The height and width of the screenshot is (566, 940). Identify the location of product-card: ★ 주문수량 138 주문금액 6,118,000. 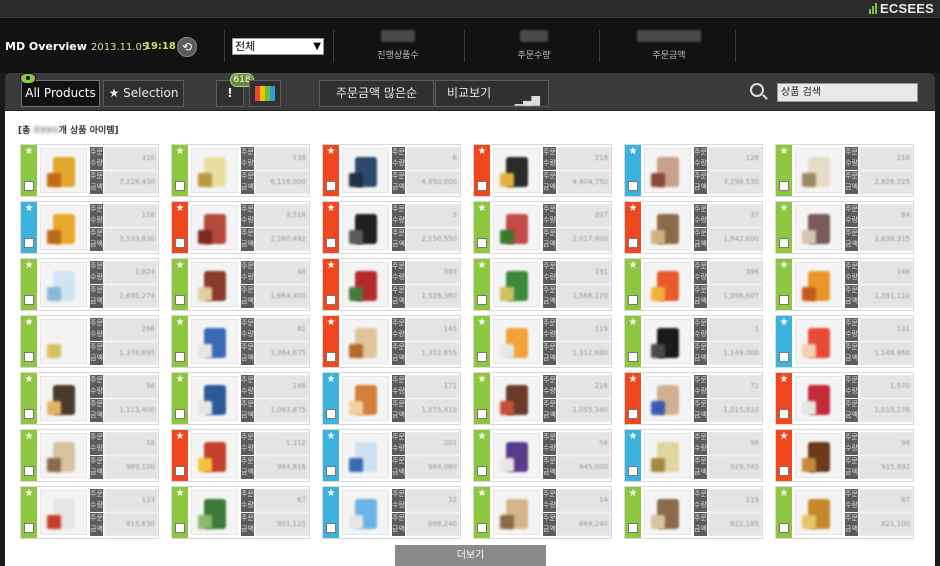
(240, 170).